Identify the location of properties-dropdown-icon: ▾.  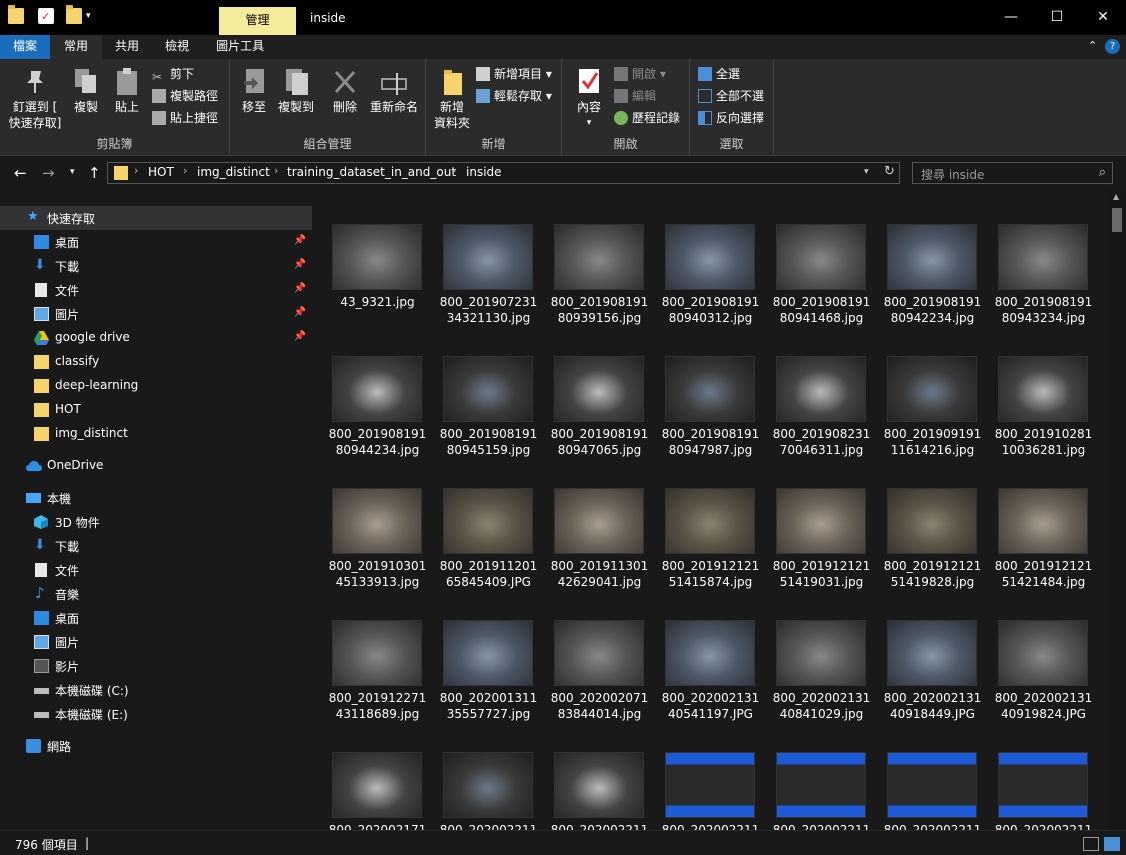
(589, 123).